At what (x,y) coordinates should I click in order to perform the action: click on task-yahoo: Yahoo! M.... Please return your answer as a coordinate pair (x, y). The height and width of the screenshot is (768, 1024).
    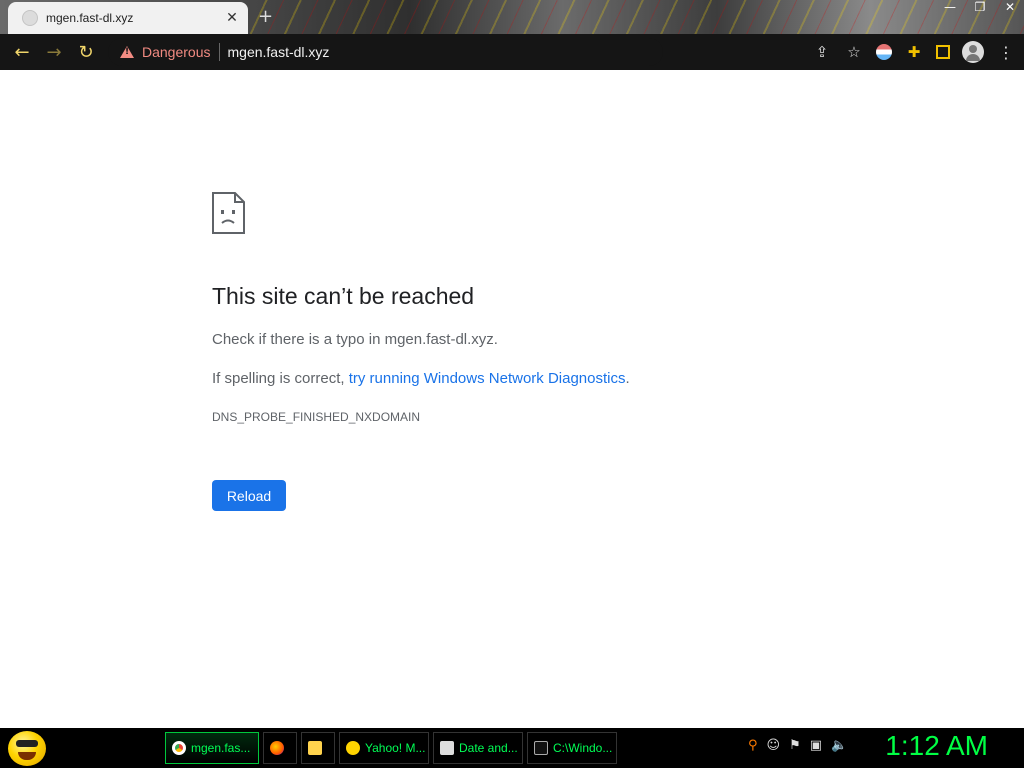
    Looking at the image, I should click on (384, 748).